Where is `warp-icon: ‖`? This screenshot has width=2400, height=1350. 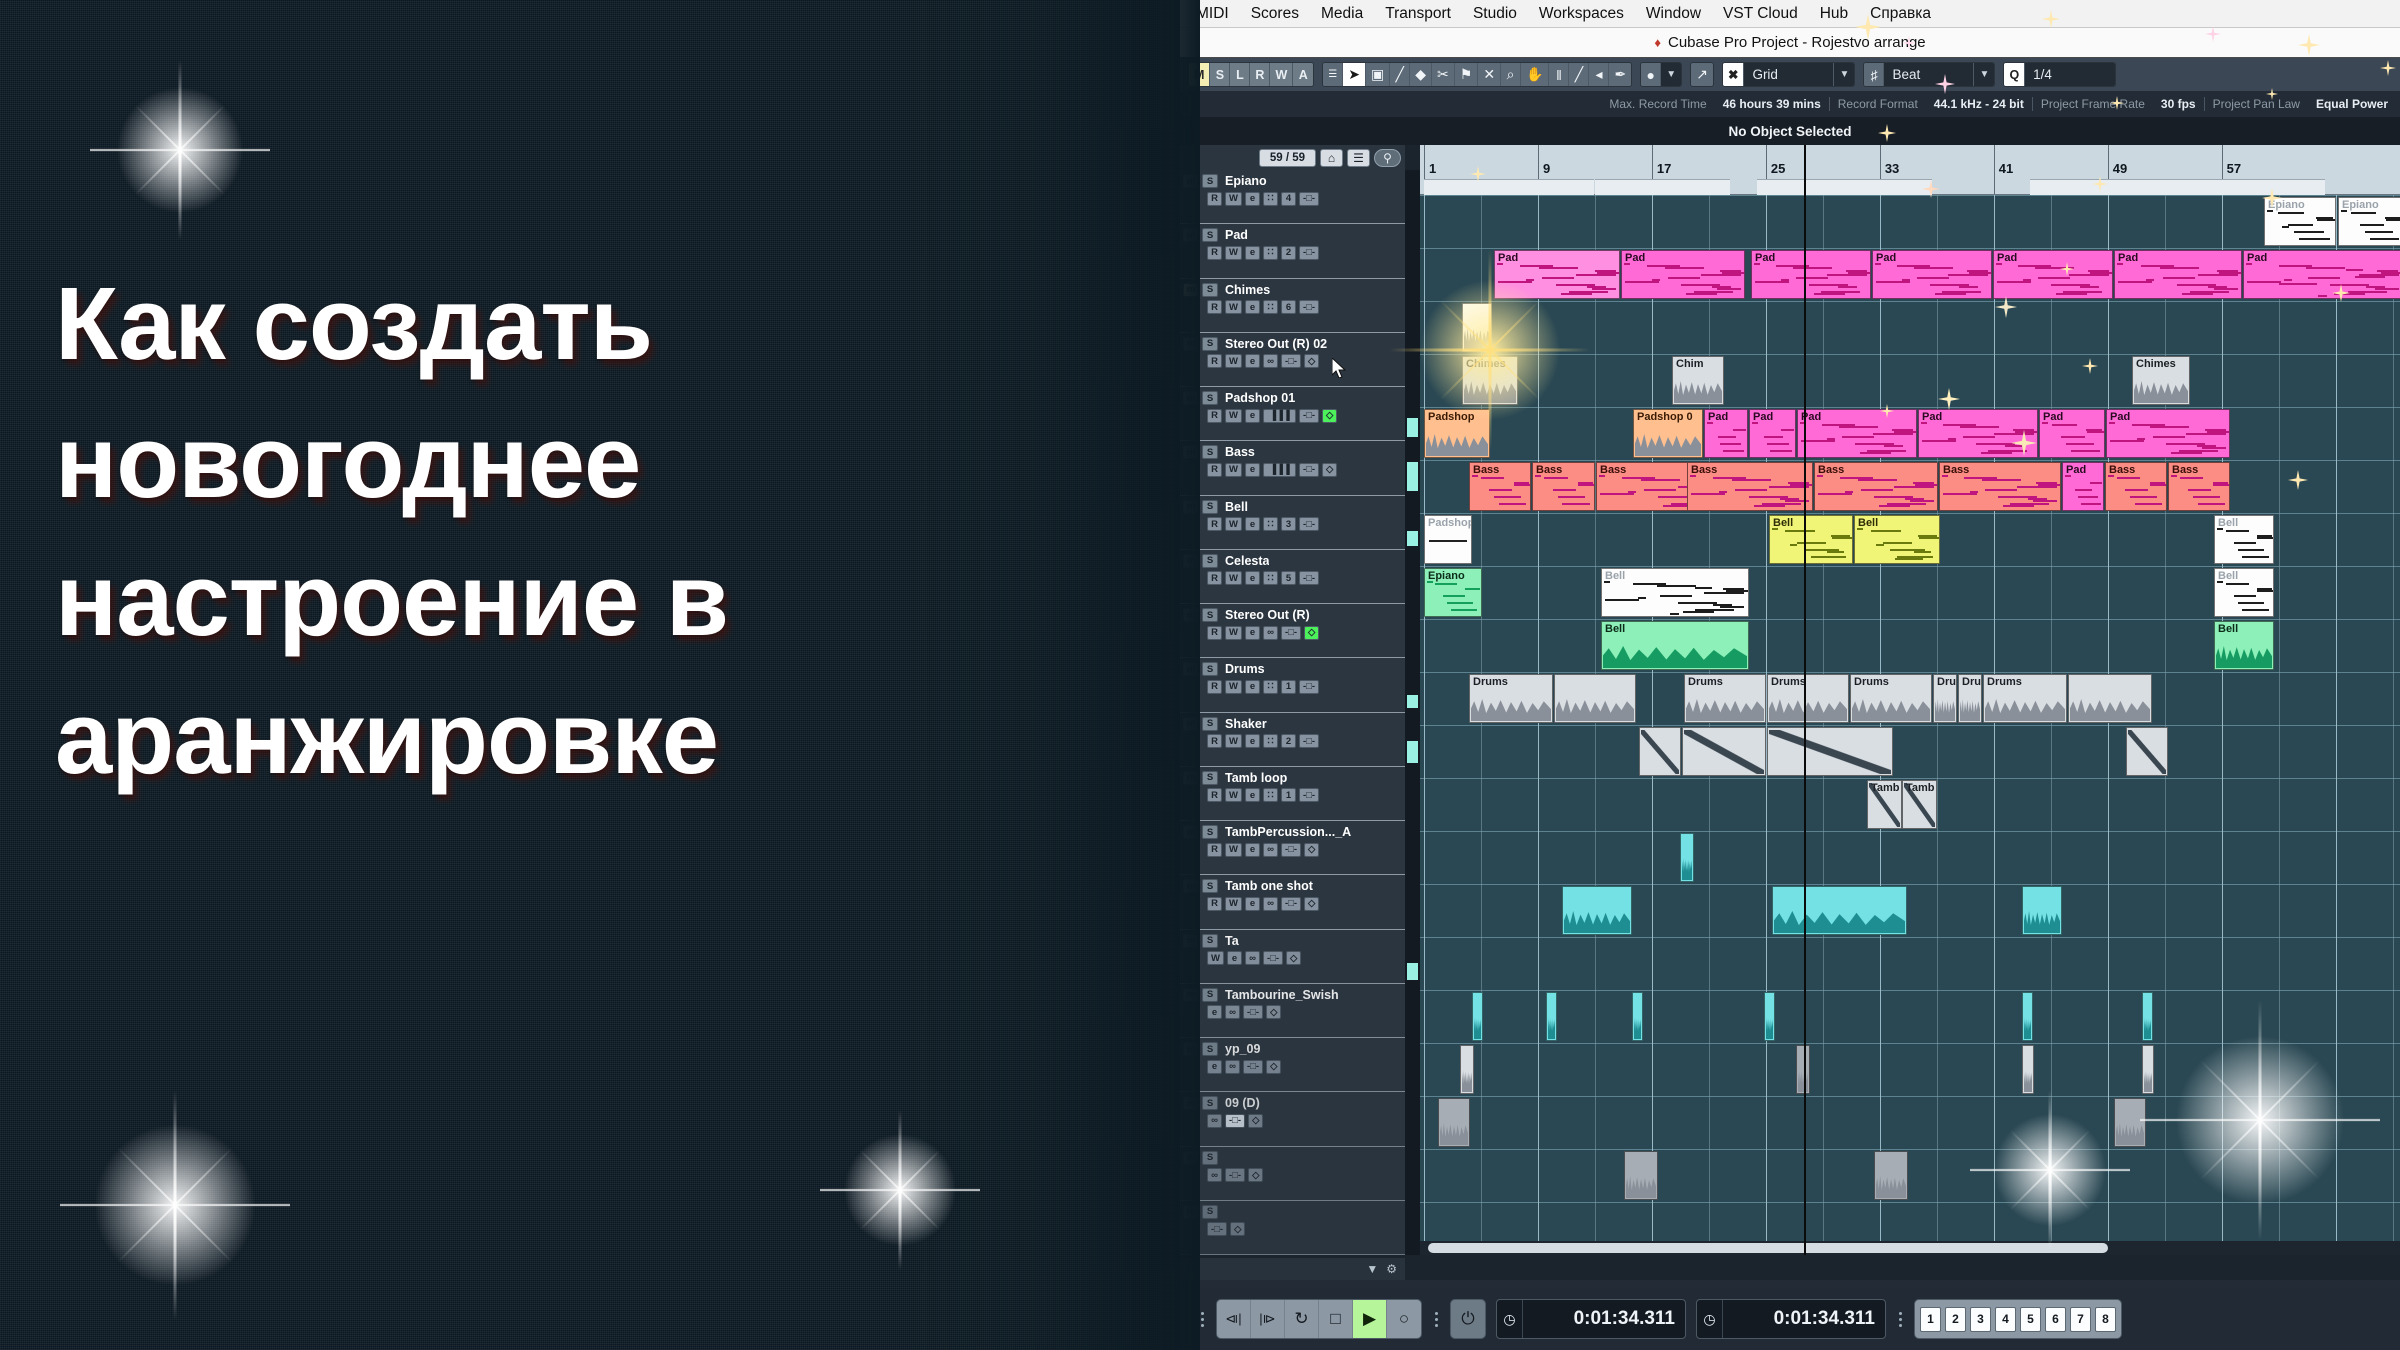
warp-icon: ‖ is located at coordinates (1559, 74).